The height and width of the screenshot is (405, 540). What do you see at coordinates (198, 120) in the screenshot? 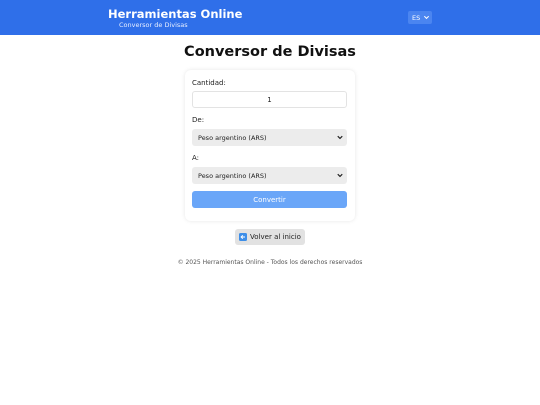
I see `from-label: De:` at bounding box center [198, 120].